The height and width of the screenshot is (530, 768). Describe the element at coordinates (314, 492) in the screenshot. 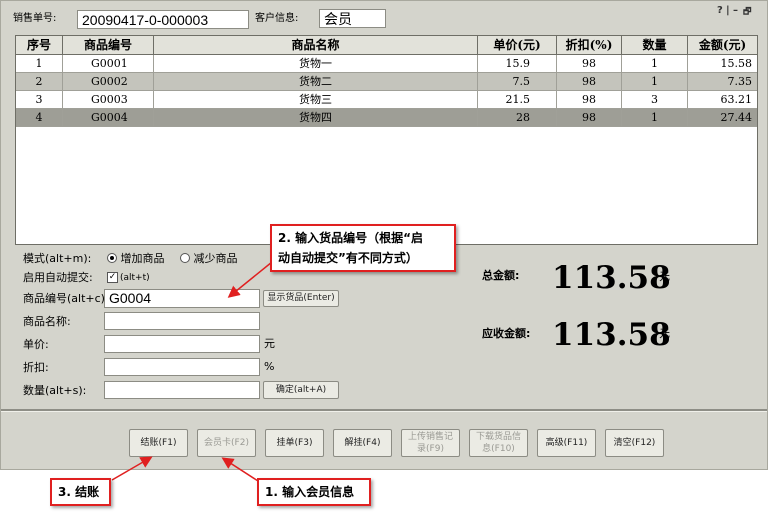

I see `callout-member-info: 1. 输入会员信息` at that location.